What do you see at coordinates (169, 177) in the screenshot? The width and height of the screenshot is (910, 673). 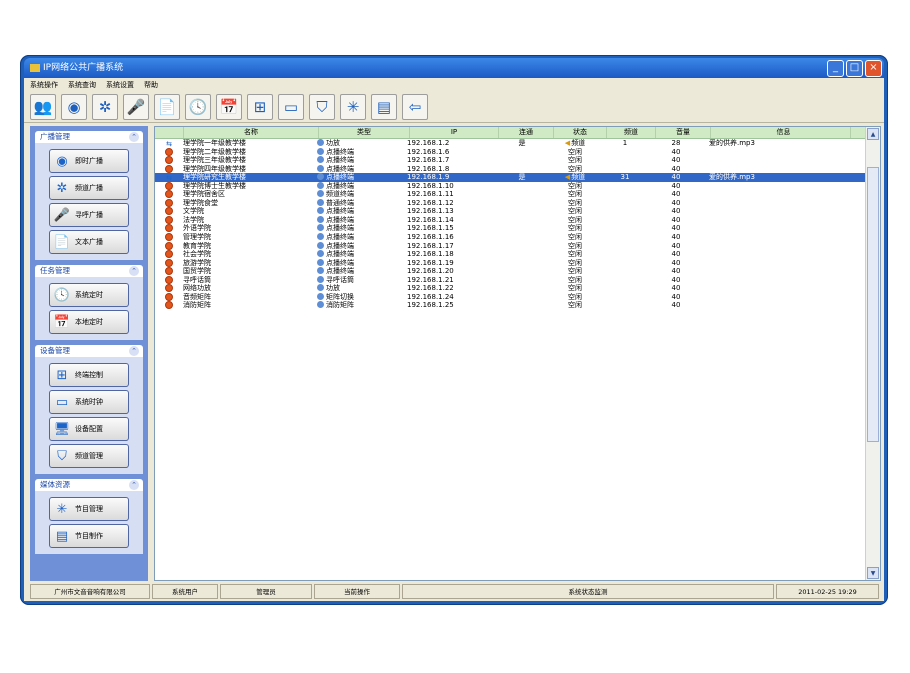 I see `row-status-cell: ⇆` at bounding box center [169, 177].